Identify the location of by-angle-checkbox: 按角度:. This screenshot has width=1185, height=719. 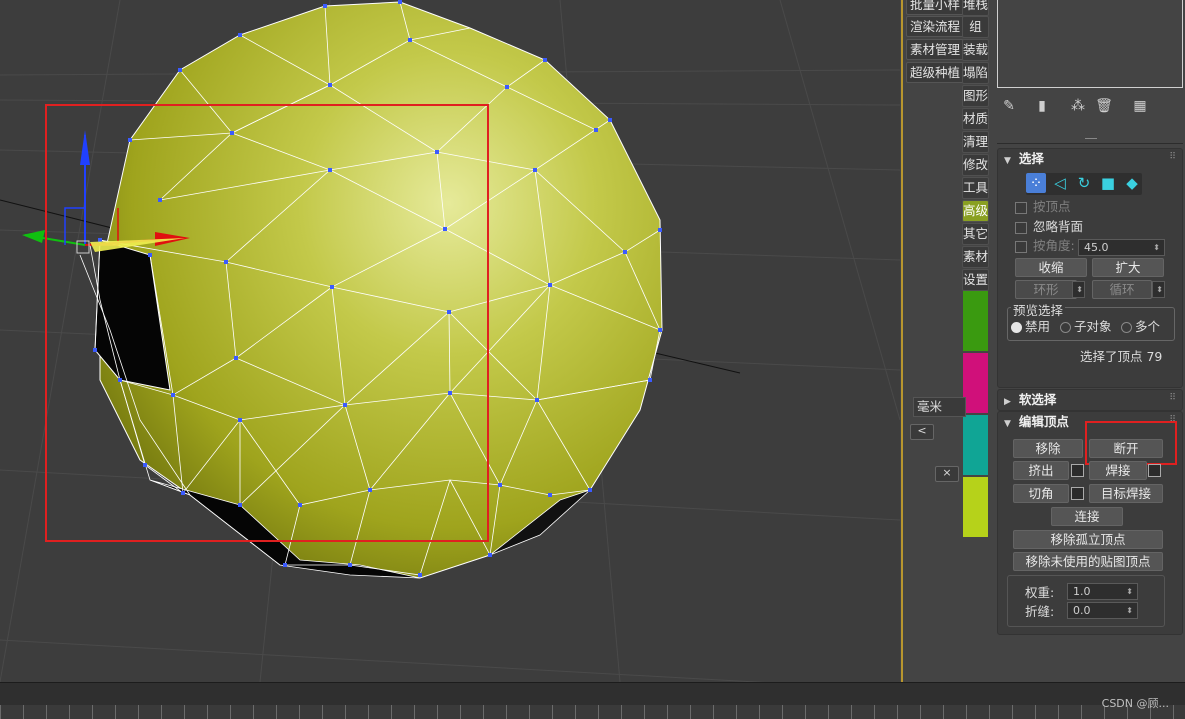
(1045, 246).